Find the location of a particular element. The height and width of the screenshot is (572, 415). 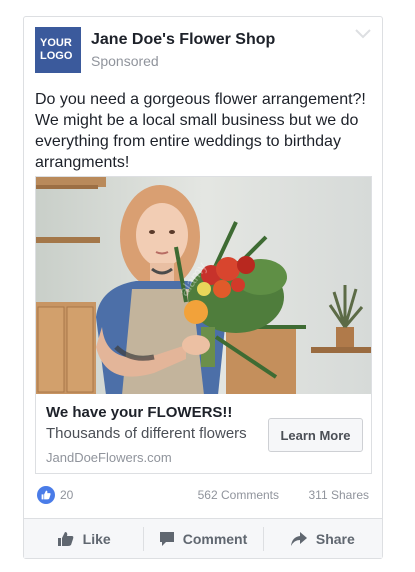

comment-icon is located at coordinates (166, 538).